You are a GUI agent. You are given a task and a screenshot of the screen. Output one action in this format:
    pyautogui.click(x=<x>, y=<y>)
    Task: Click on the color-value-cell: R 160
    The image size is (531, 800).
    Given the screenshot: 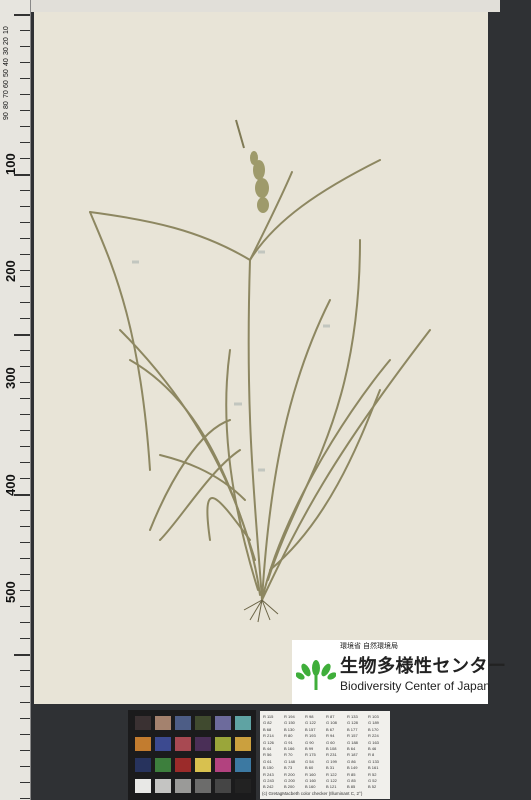 What is the action you would take?
    pyautogui.click(x=310, y=774)
    